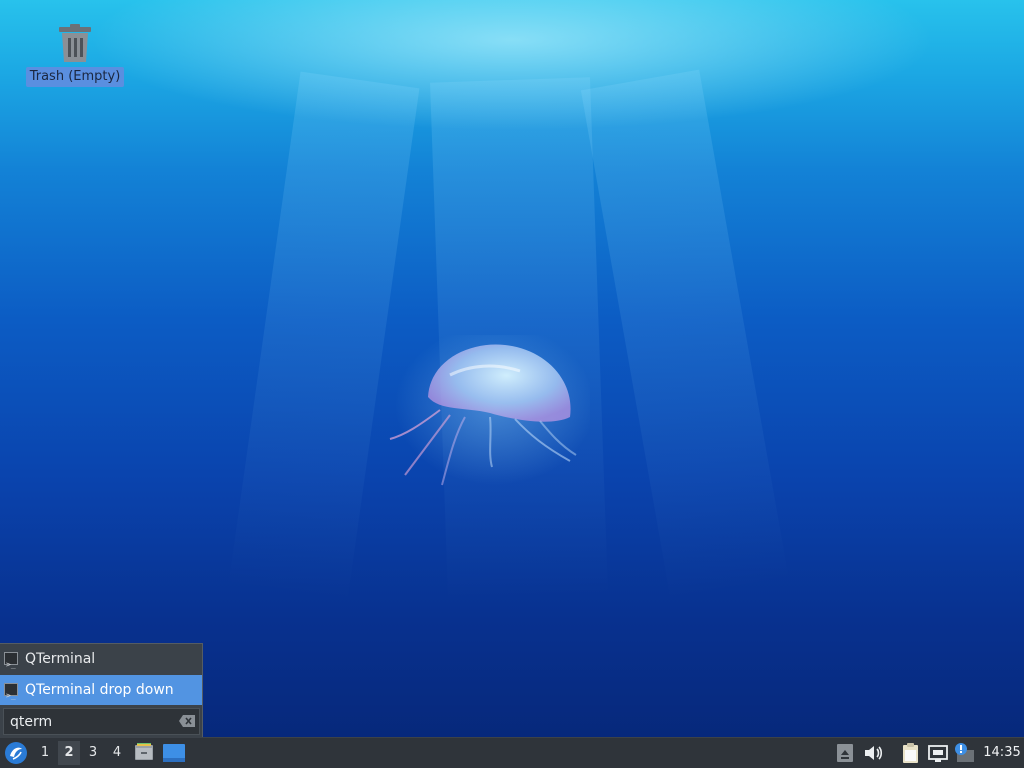  Describe the element at coordinates (93, 753) in the screenshot. I see `desktop-switch-3: 3` at that location.